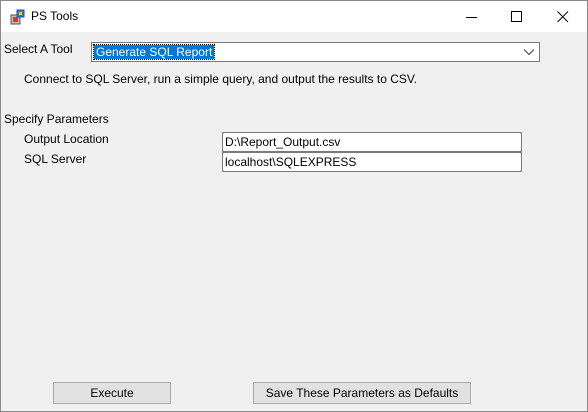  What do you see at coordinates (18, 17) in the screenshot?
I see `ps-tools-app-icon` at bounding box center [18, 17].